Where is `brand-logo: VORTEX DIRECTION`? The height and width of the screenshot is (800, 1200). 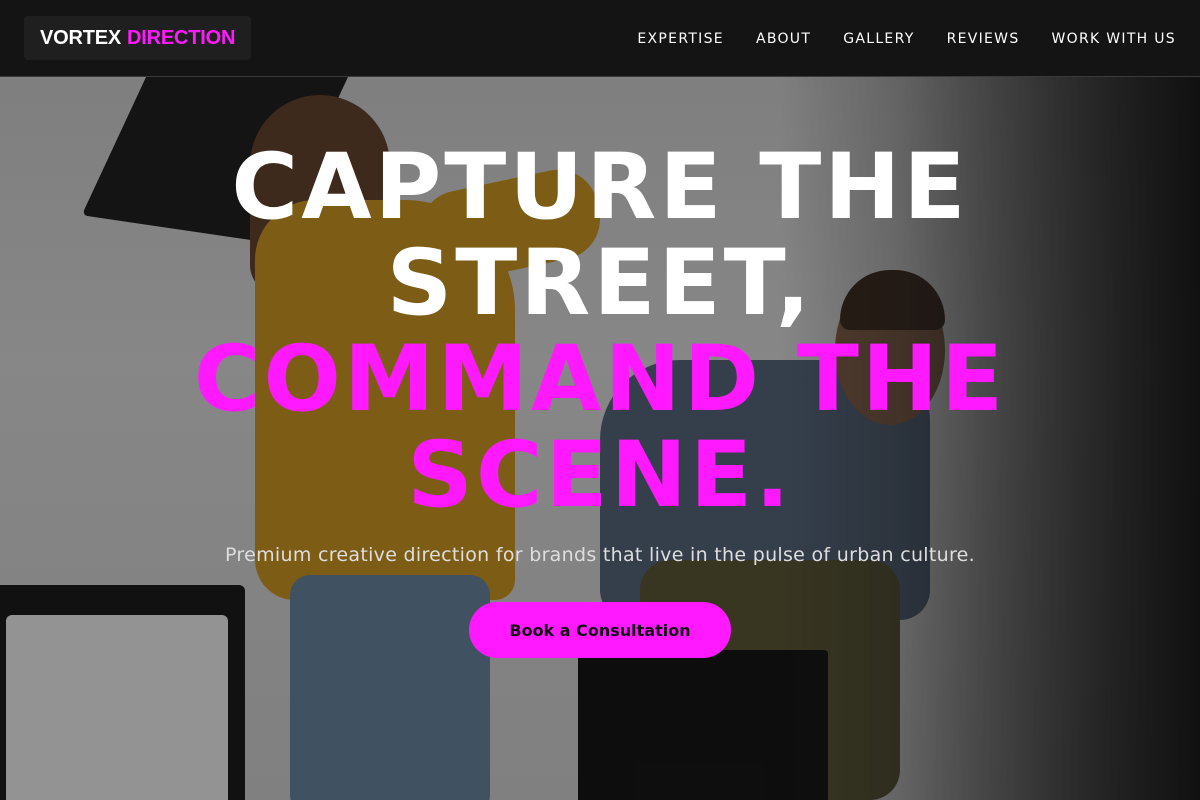
brand-logo: VORTEX DIRECTION is located at coordinates (138, 38).